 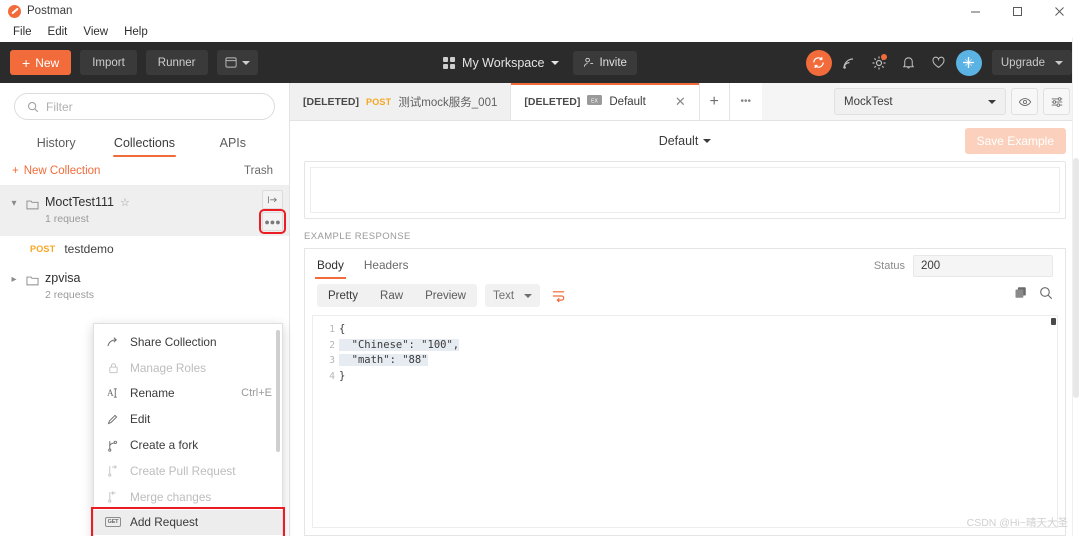 I want to click on get-badge-icon: GET, so click(x=113, y=522).